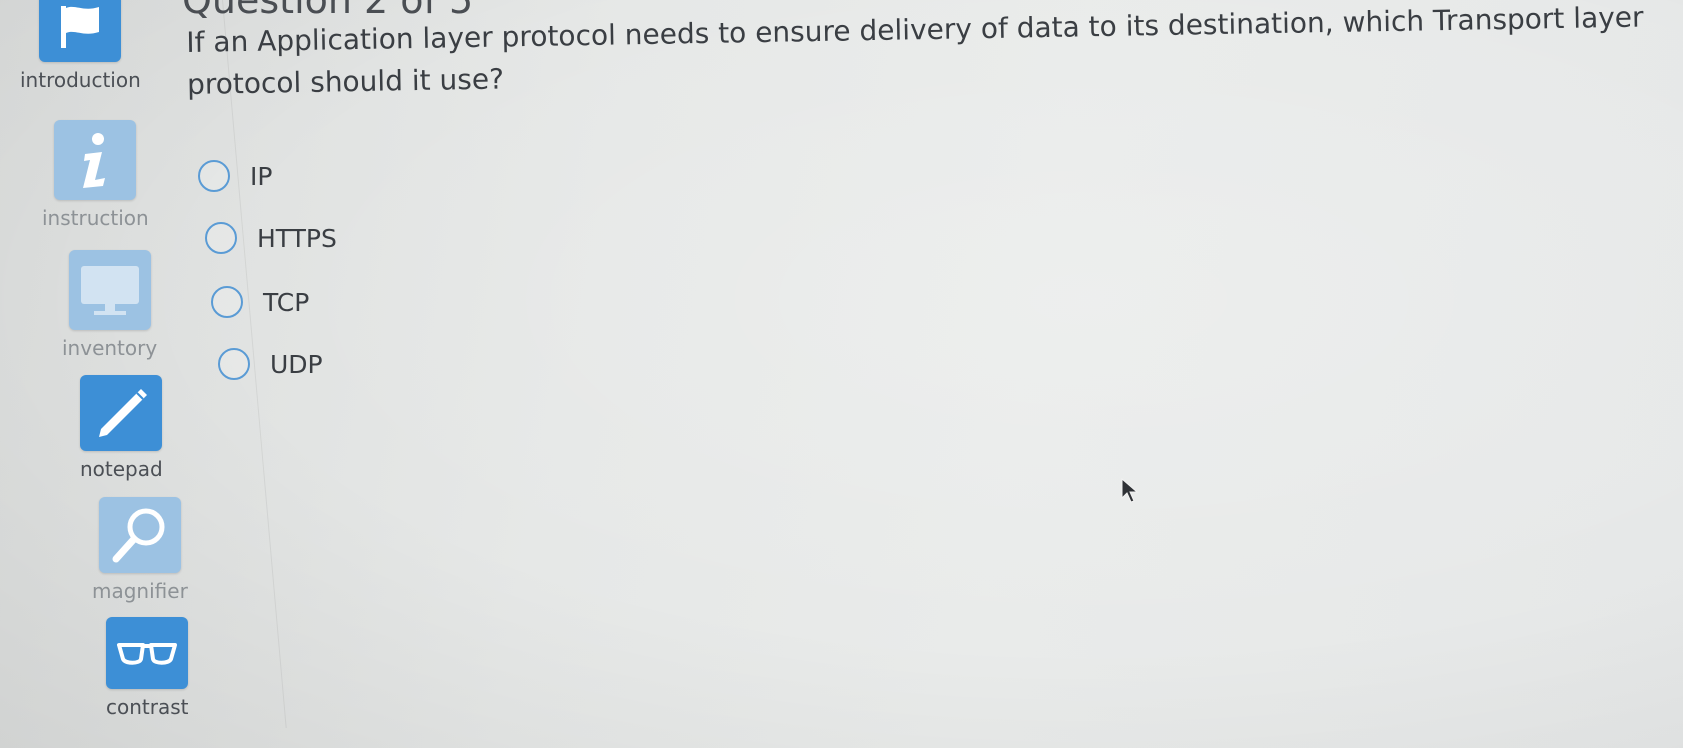 This screenshot has height=748, width=1683. Describe the element at coordinates (110, 348) in the screenshot. I see `inventory-label: inventory` at that location.